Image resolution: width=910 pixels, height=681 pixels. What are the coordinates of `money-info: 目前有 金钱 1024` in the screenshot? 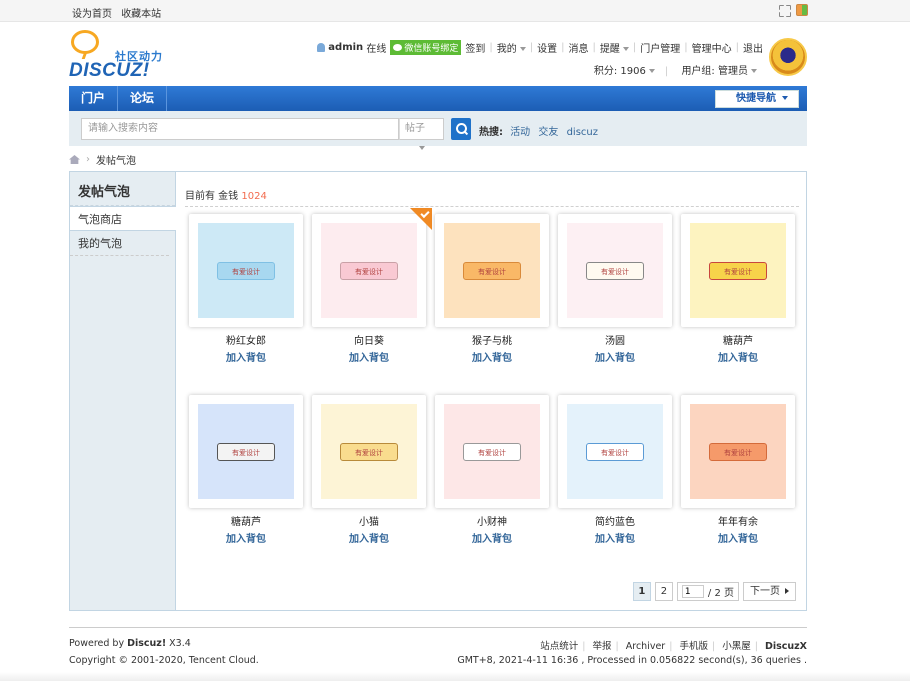 It's located at (226, 194).